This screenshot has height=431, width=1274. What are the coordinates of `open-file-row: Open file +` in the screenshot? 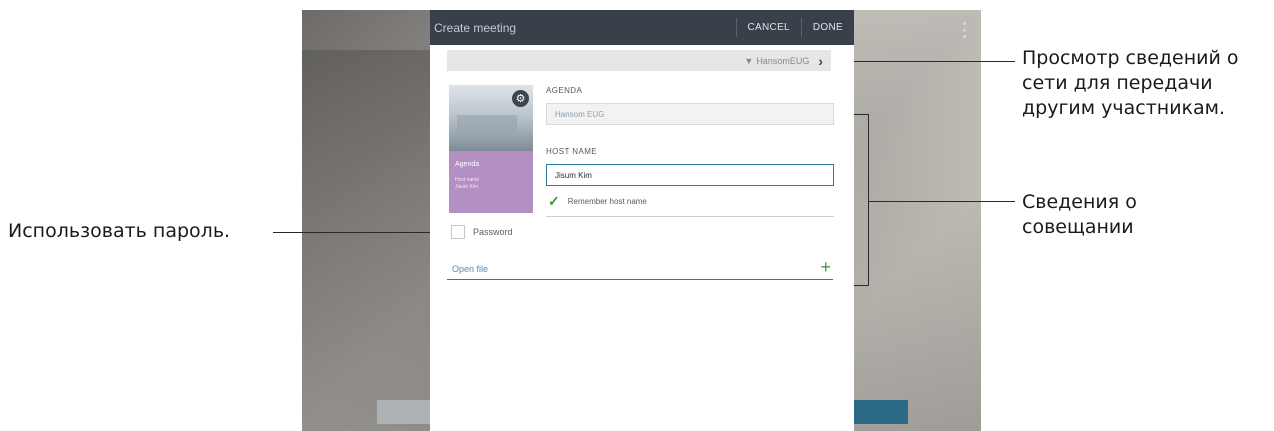 It's located at (640, 269).